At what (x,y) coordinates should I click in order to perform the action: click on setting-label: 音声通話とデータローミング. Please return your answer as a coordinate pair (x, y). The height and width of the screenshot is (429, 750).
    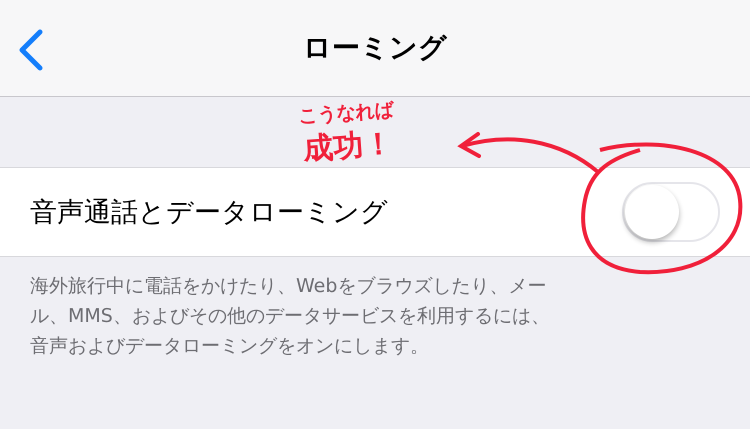
    Looking at the image, I should click on (209, 213).